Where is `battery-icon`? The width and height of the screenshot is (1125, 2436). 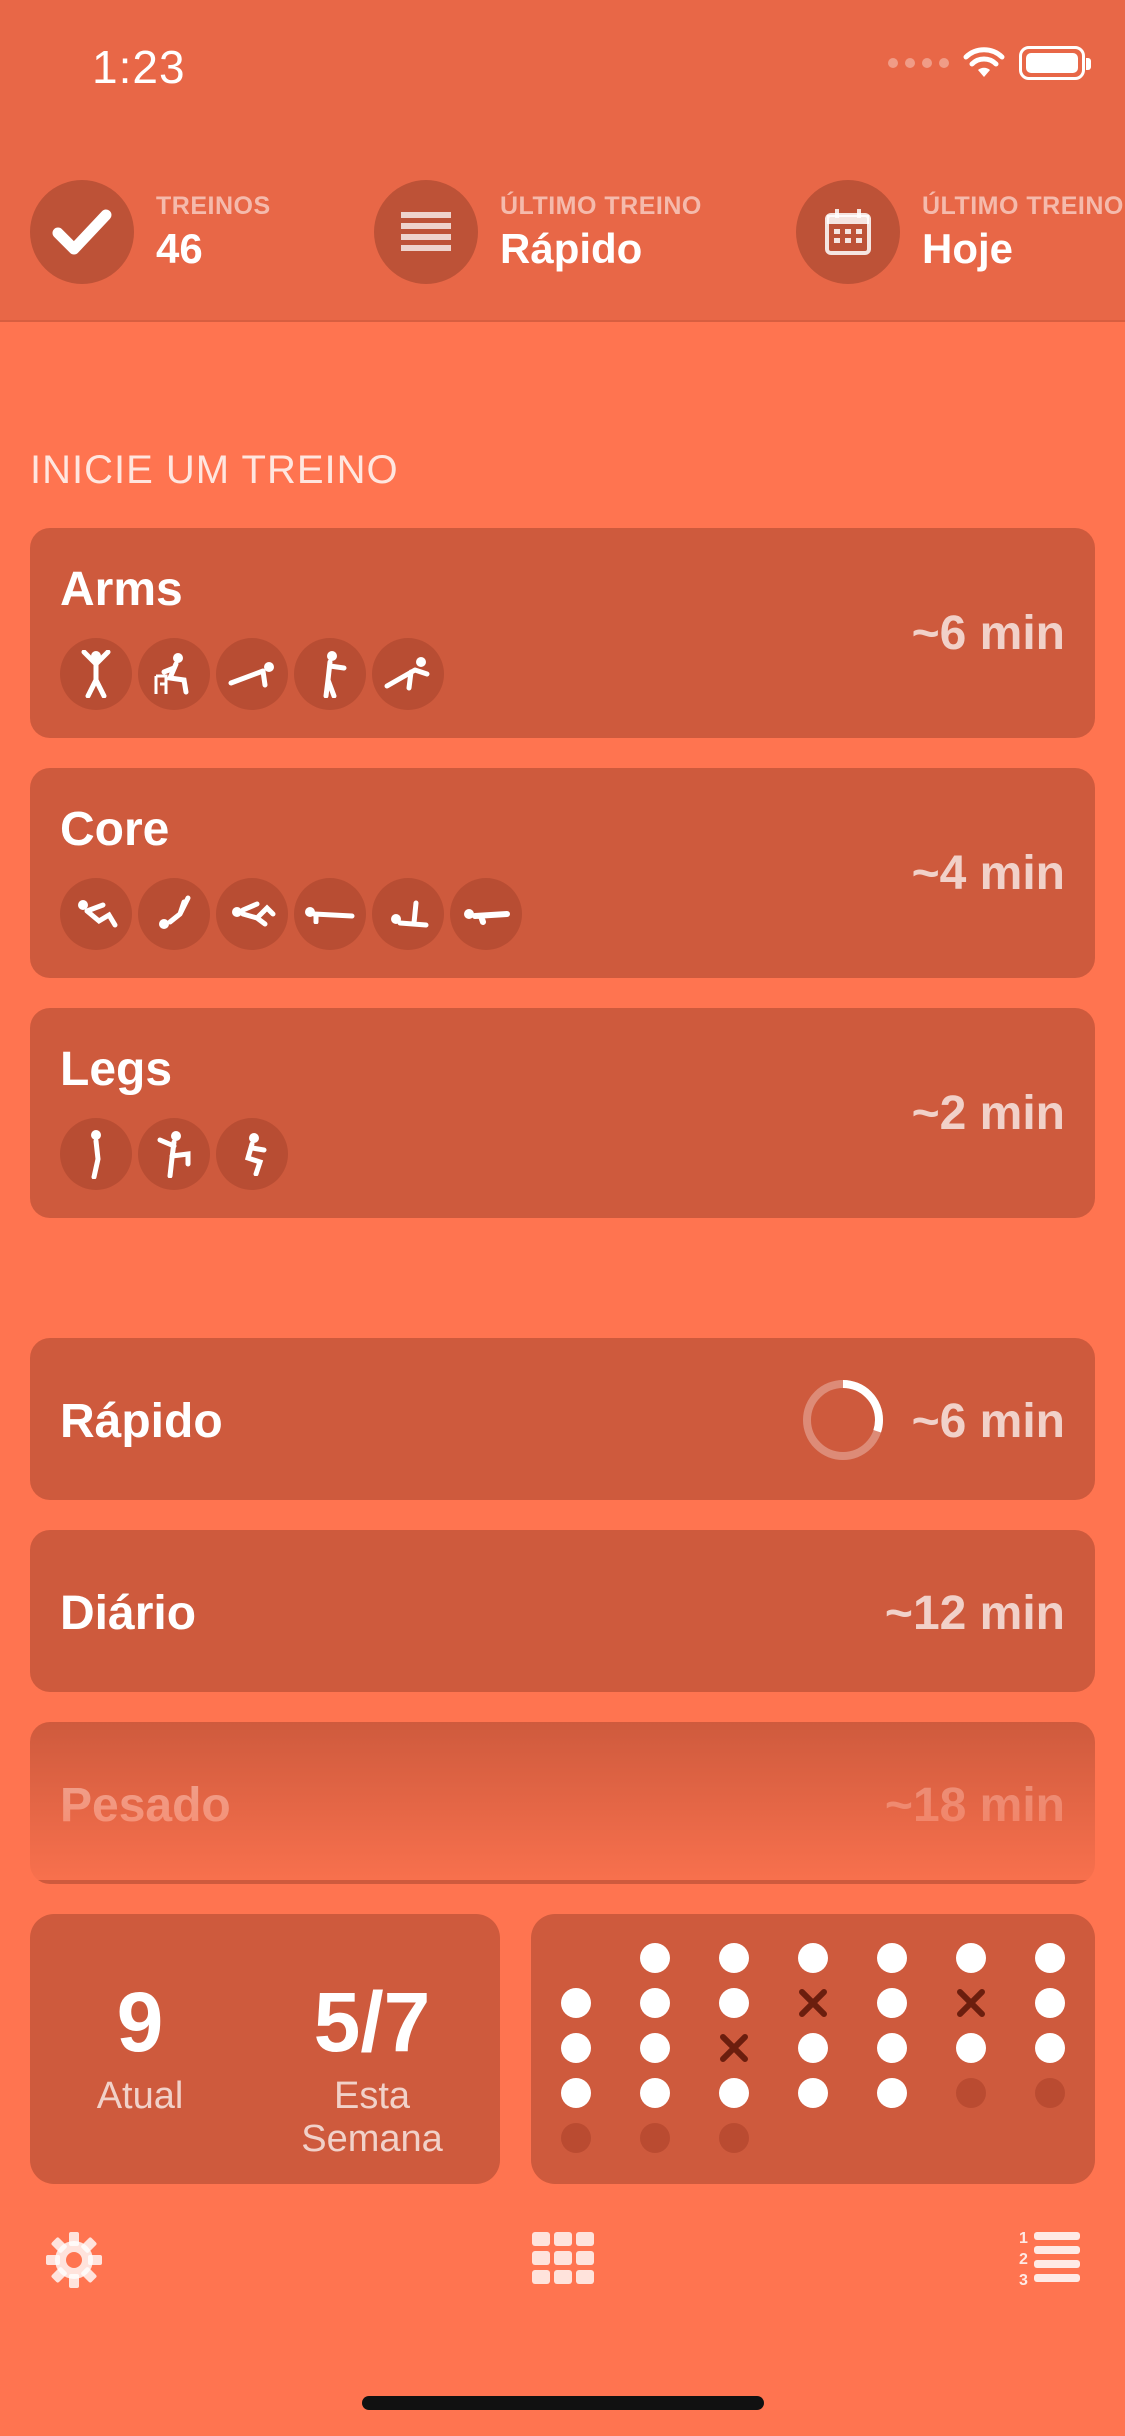
battery-icon is located at coordinates (1055, 63).